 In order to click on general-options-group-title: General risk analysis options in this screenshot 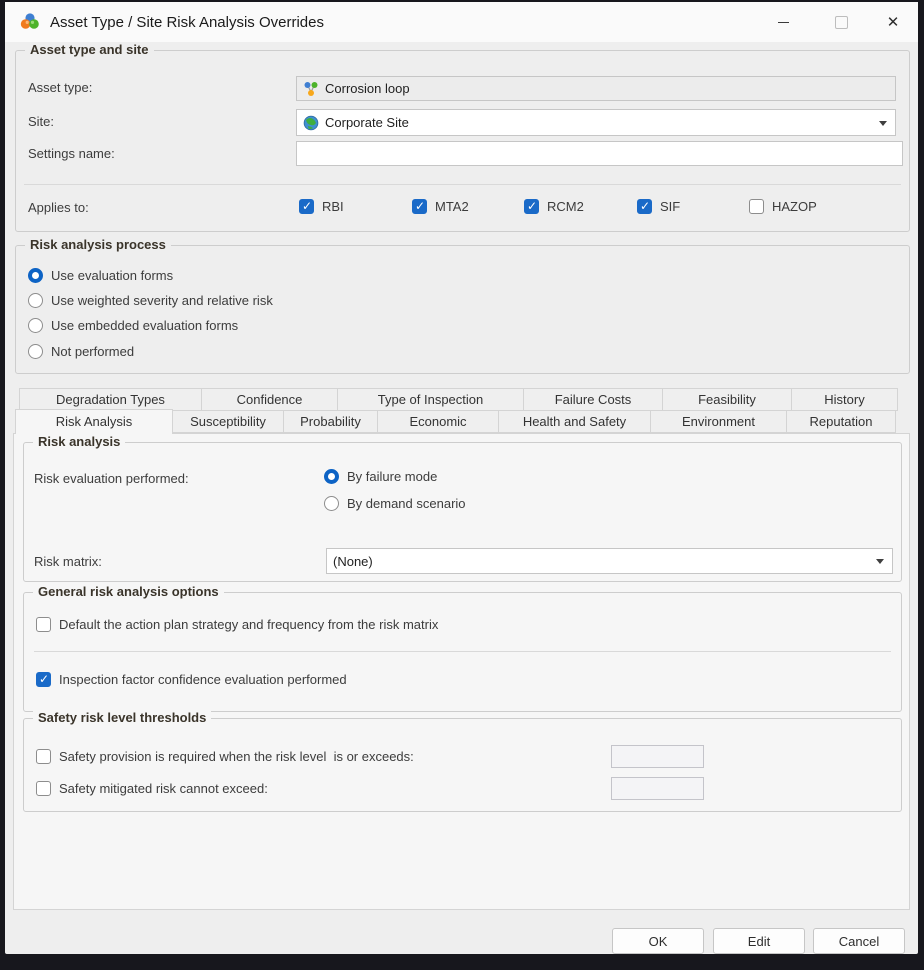, I will do `click(128, 591)`.